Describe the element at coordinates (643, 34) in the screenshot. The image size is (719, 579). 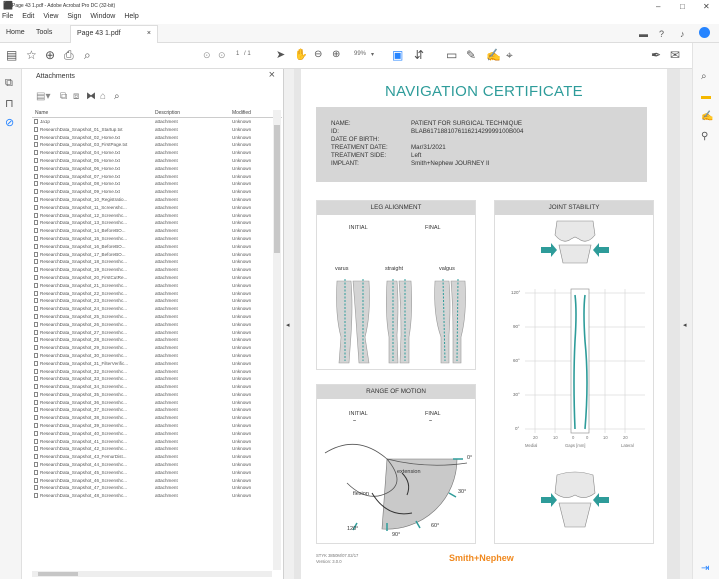
I see `comment-icon: ▬` at that location.